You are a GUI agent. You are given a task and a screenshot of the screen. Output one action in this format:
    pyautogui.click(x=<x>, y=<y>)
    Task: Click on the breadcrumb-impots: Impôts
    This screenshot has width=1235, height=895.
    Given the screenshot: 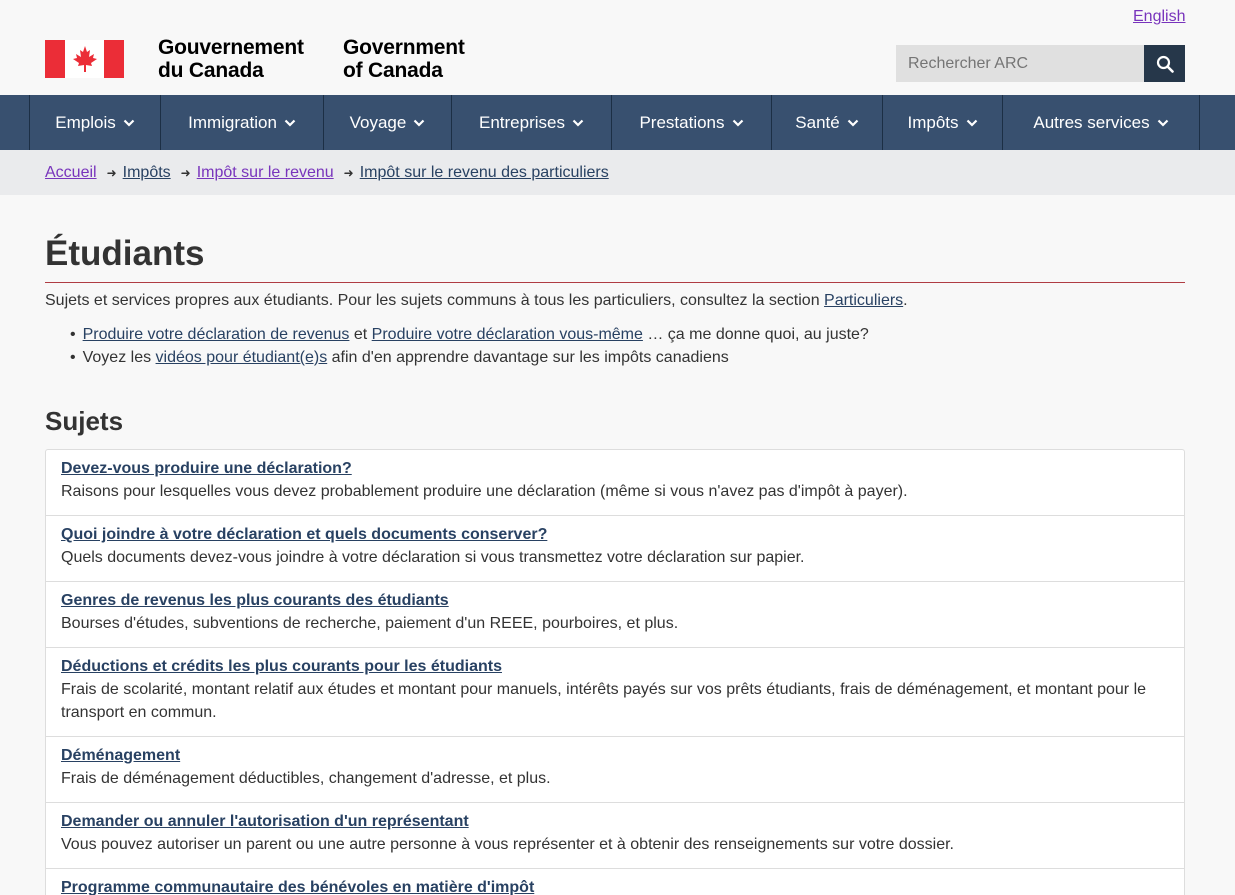 What is the action you would take?
    pyautogui.click(x=147, y=173)
    